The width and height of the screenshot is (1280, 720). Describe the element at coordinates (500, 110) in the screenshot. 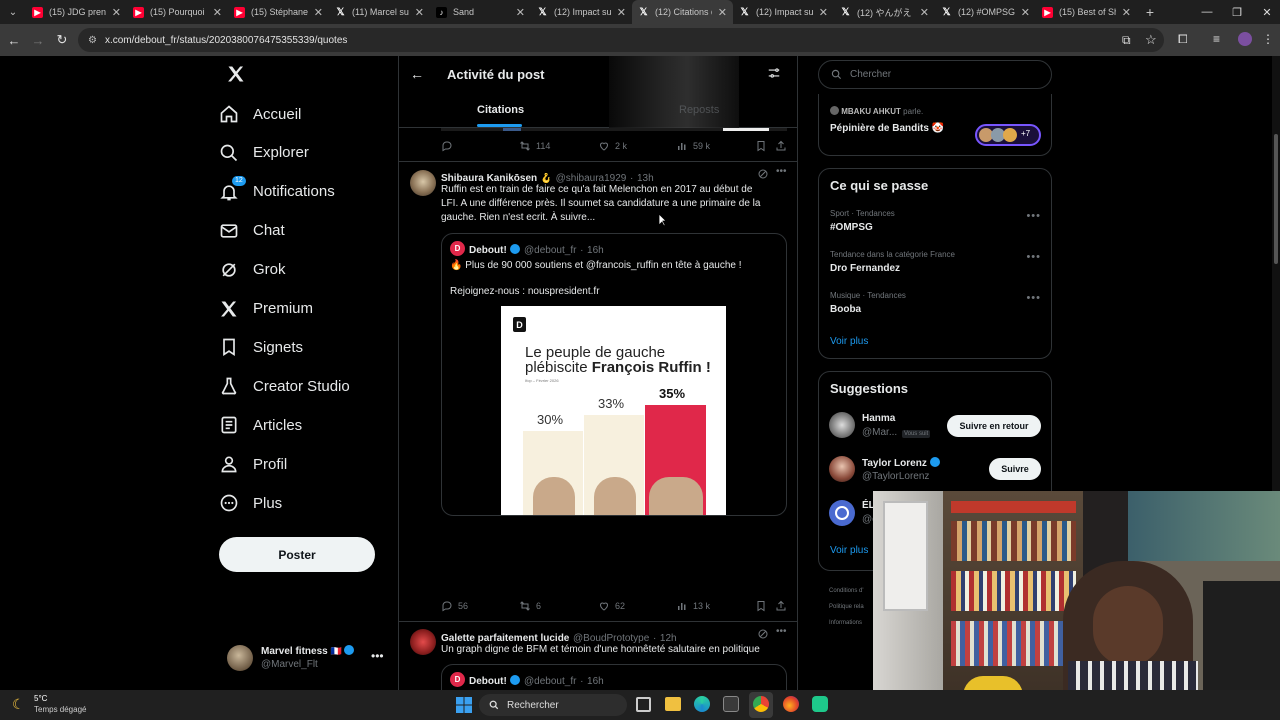

I see `tab-citations: Citations` at that location.